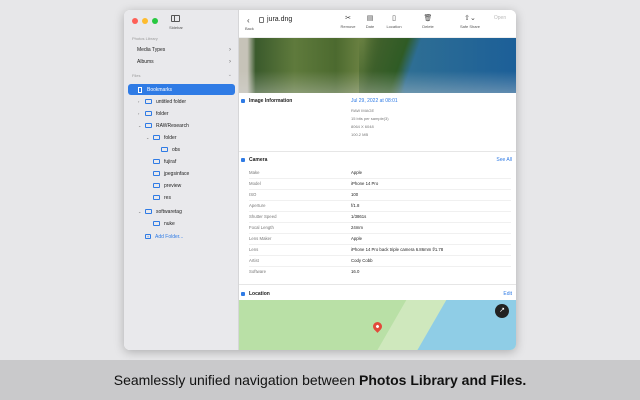 The width and height of the screenshot is (640, 400). I want to click on sidebar-item-albums: Albums ›, so click(181, 61).